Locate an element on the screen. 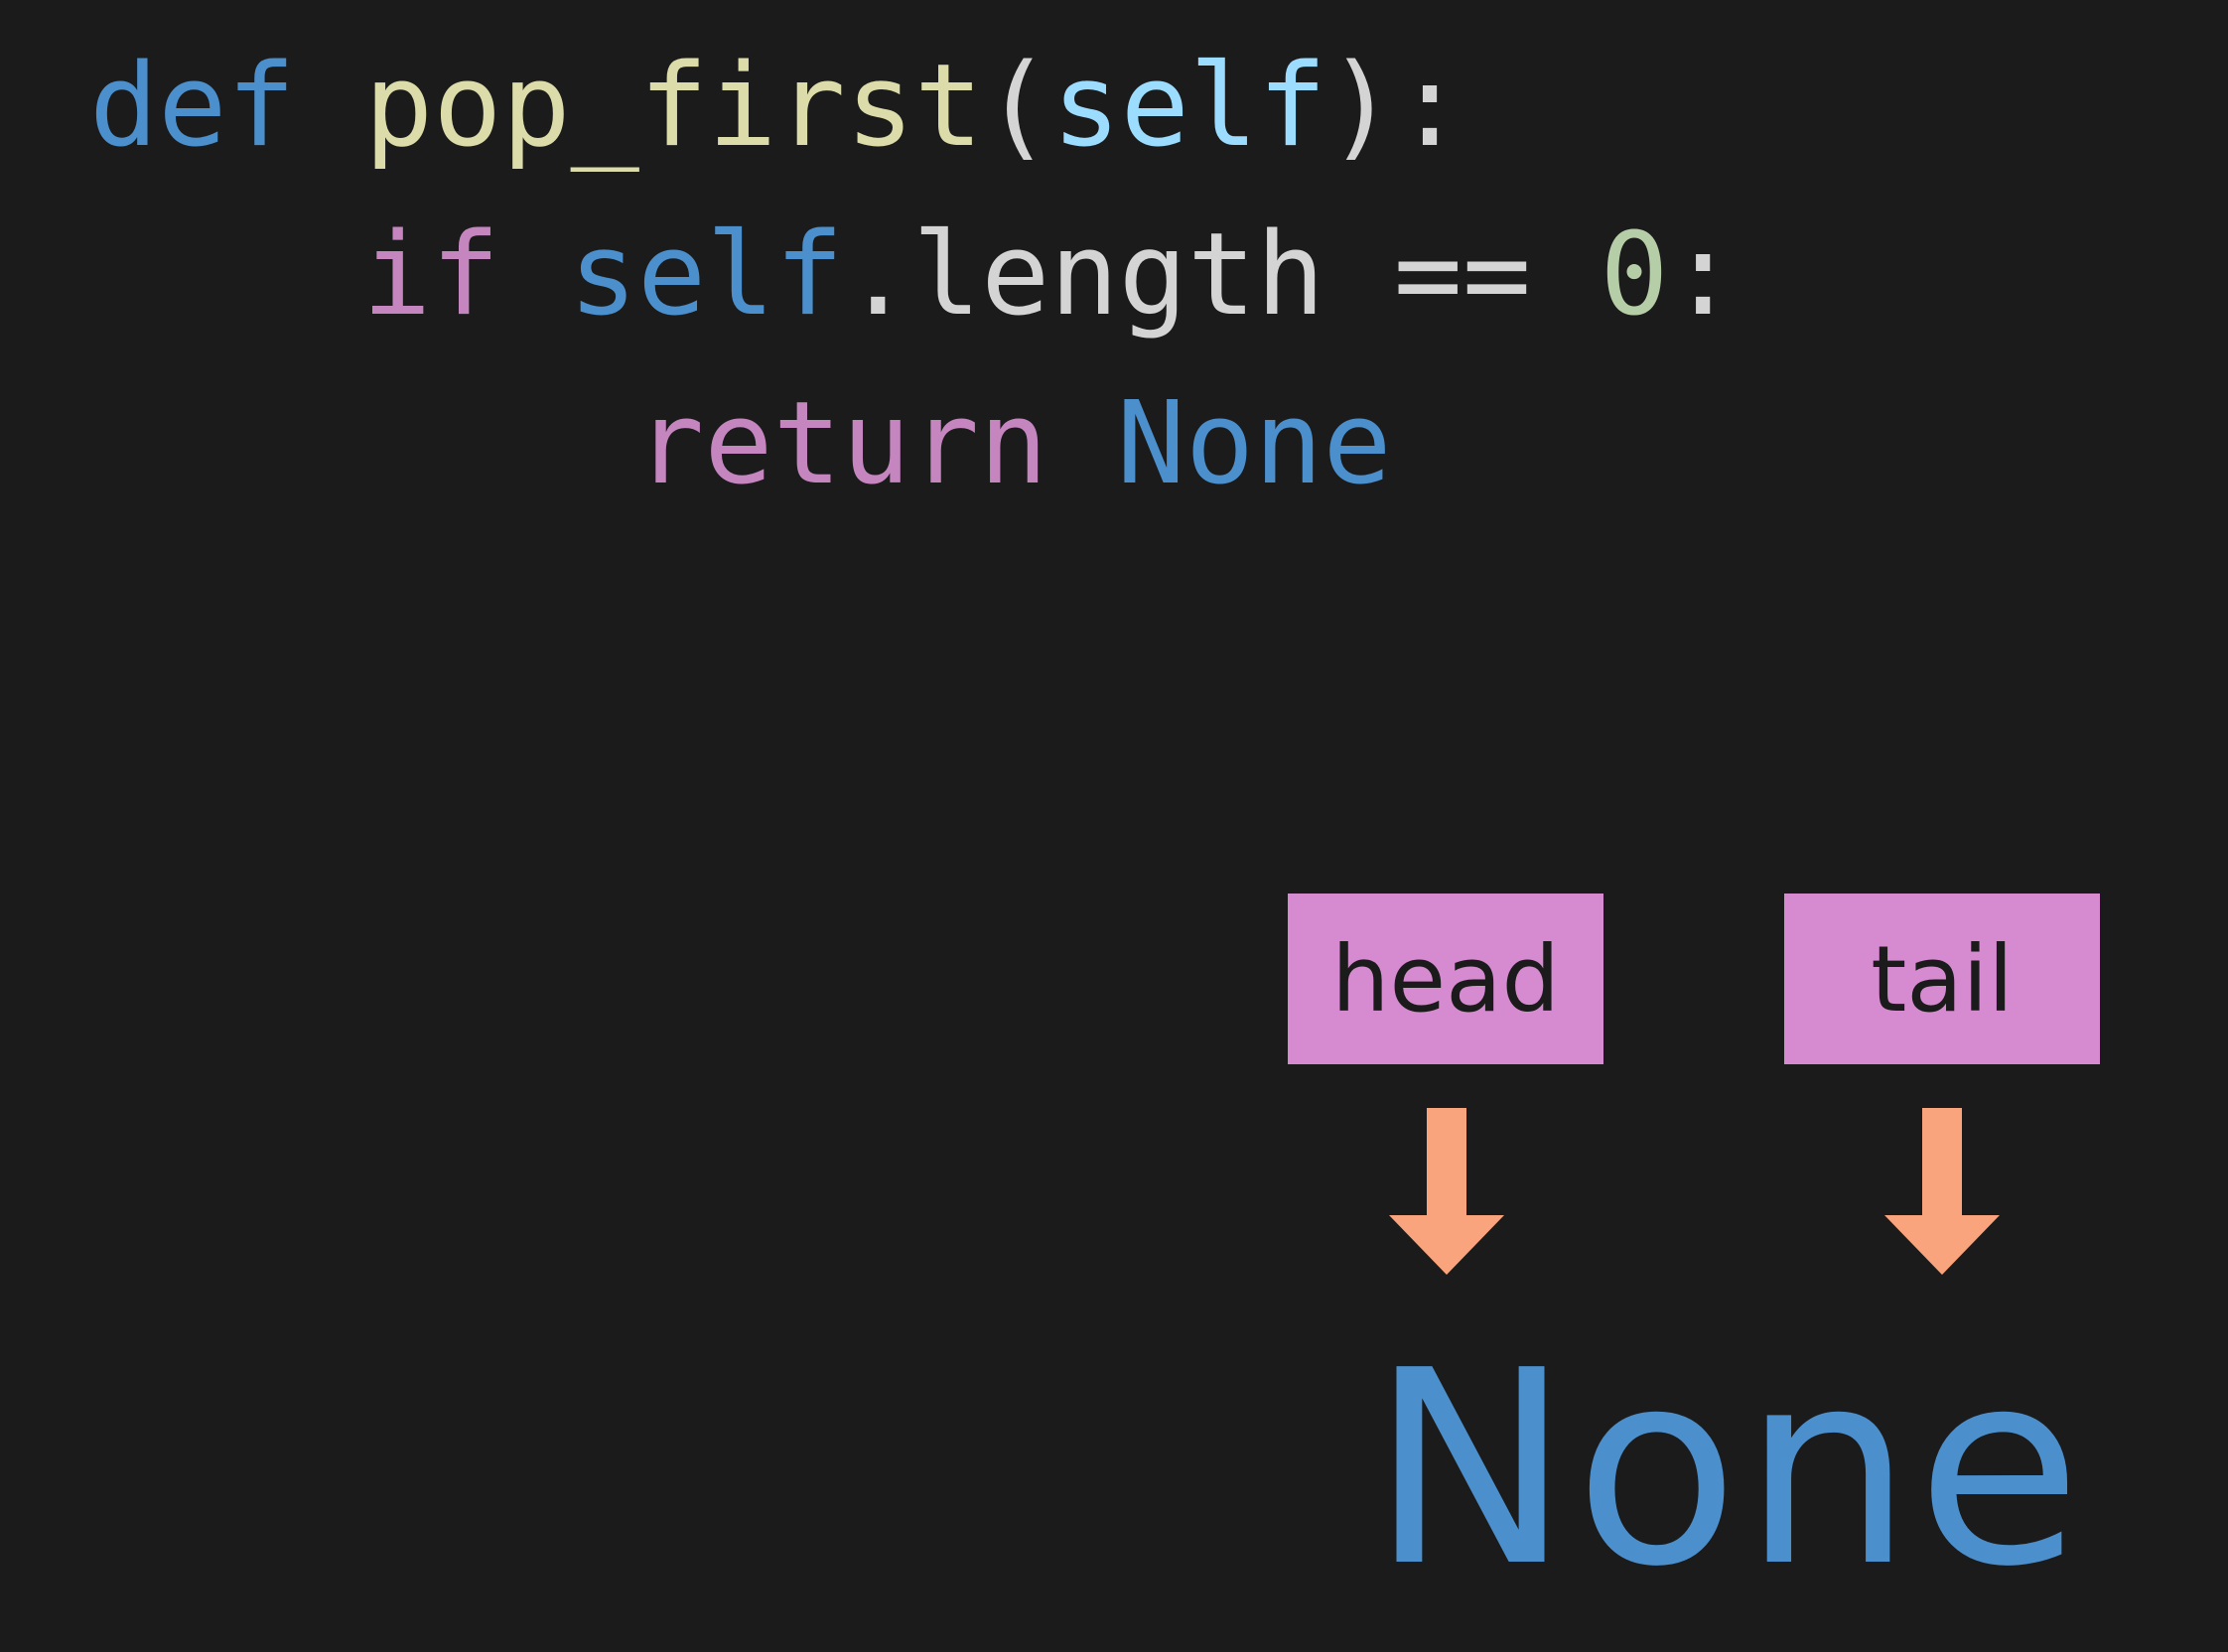  tail-label: tail is located at coordinates (1942, 979).